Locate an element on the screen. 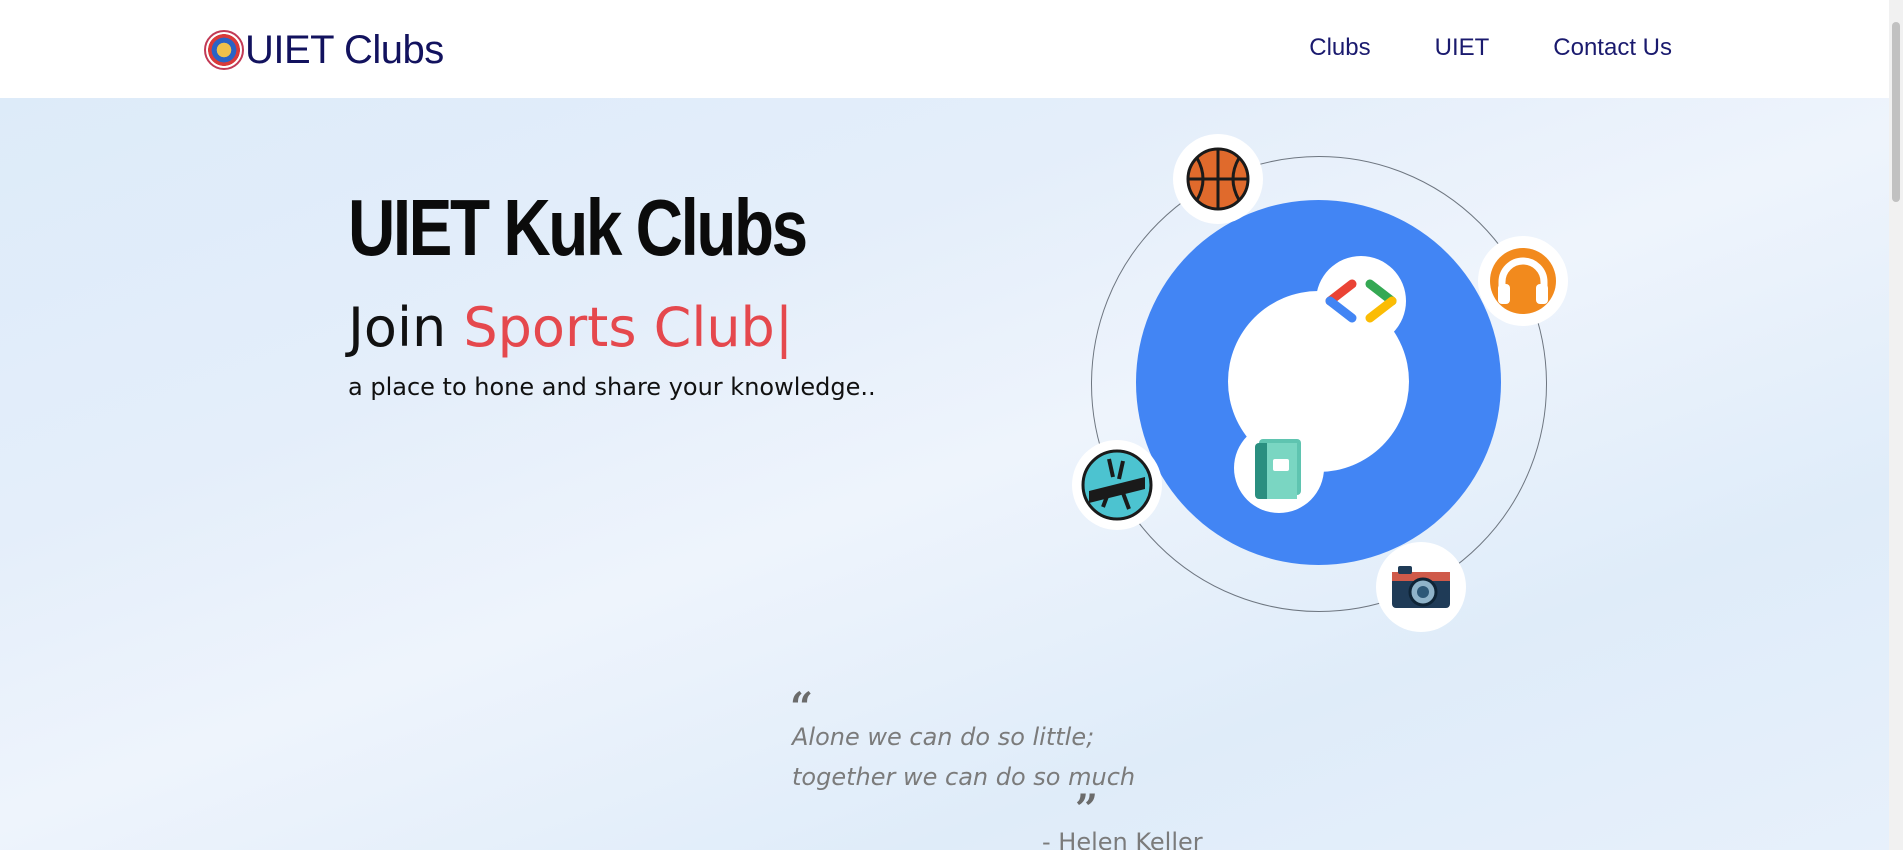 The image size is (1903, 850). typing-cursor: | is located at coordinates (784, 327).